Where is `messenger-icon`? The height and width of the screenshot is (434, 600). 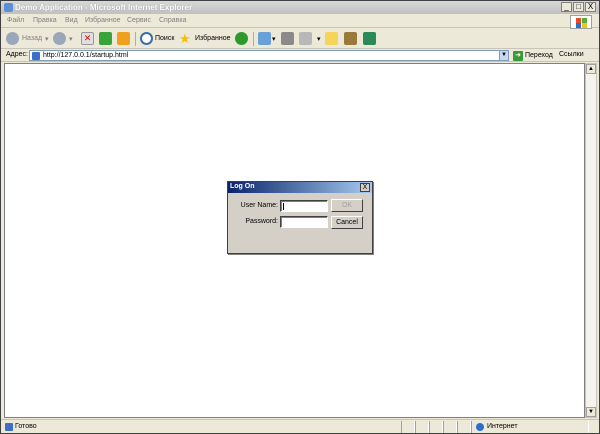
messenger-icon is located at coordinates (369, 38).